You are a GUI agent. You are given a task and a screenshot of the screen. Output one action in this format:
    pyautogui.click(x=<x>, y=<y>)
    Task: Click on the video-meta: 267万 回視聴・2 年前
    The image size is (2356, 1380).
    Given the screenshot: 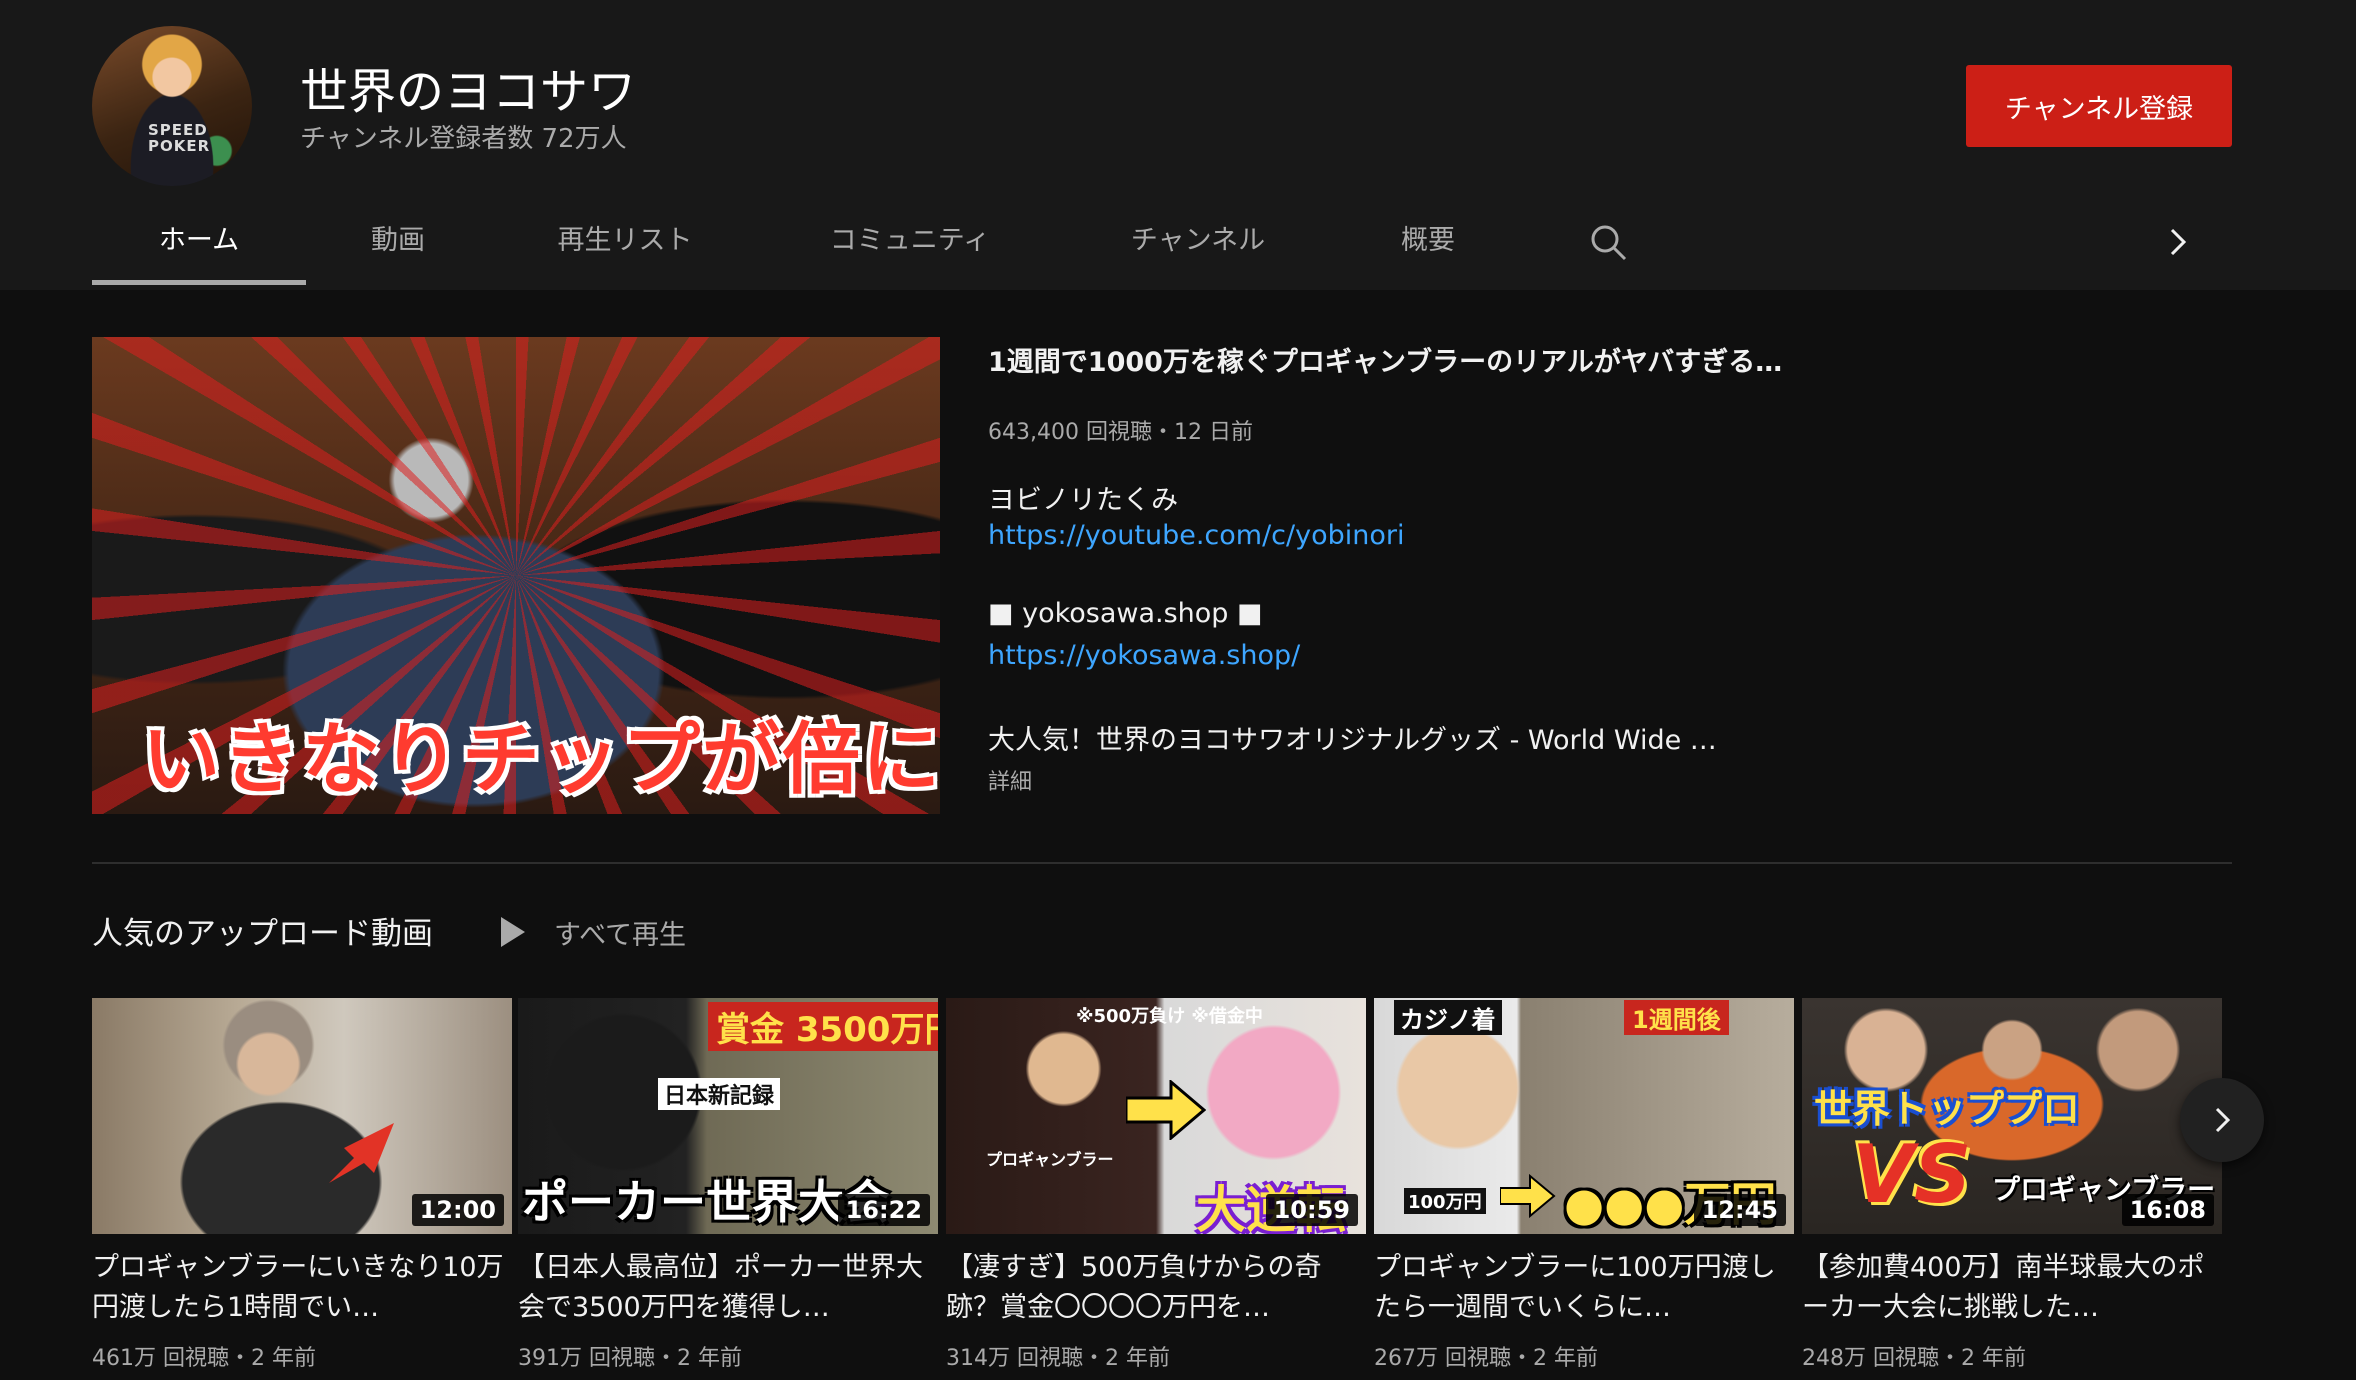 What is the action you would take?
    pyautogui.click(x=1486, y=1358)
    